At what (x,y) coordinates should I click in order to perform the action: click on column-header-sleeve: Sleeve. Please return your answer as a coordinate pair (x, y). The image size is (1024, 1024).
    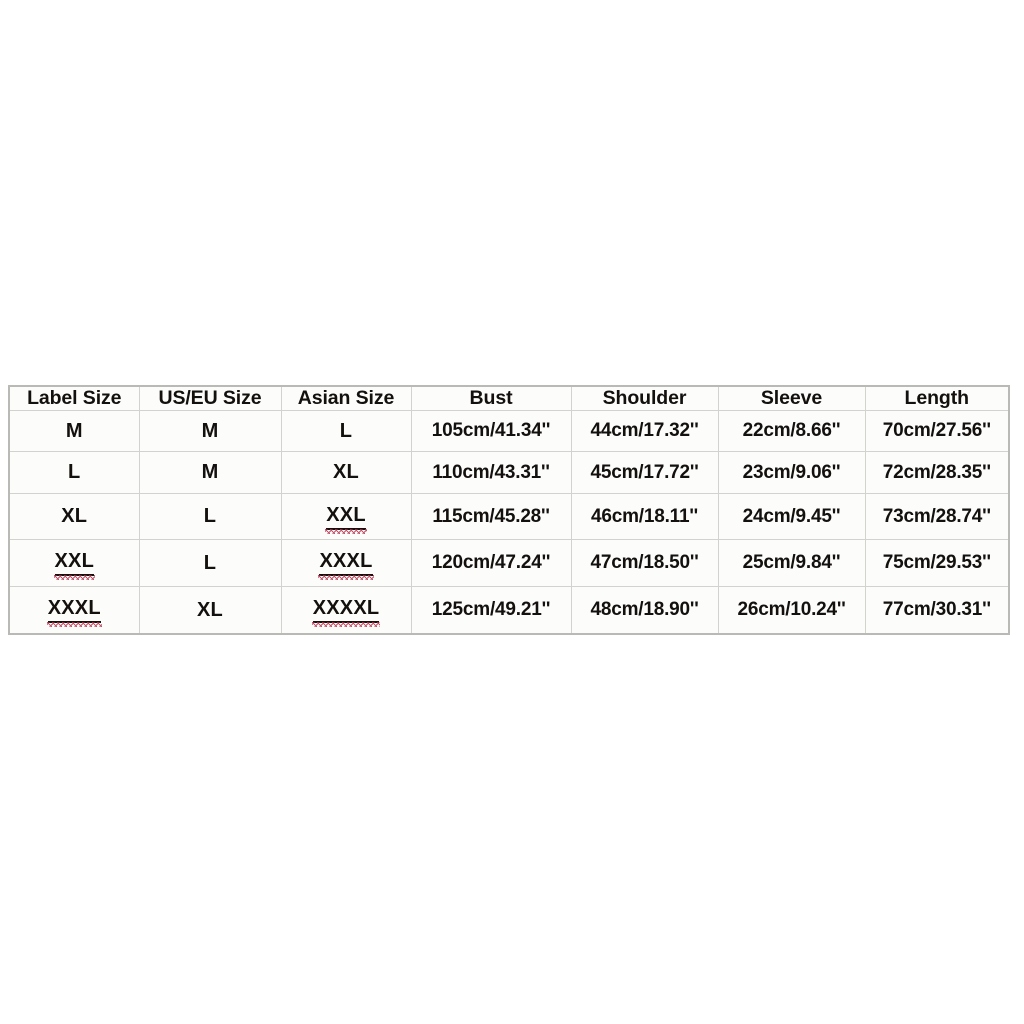
    Looking at the image, I should click on (791, 398).